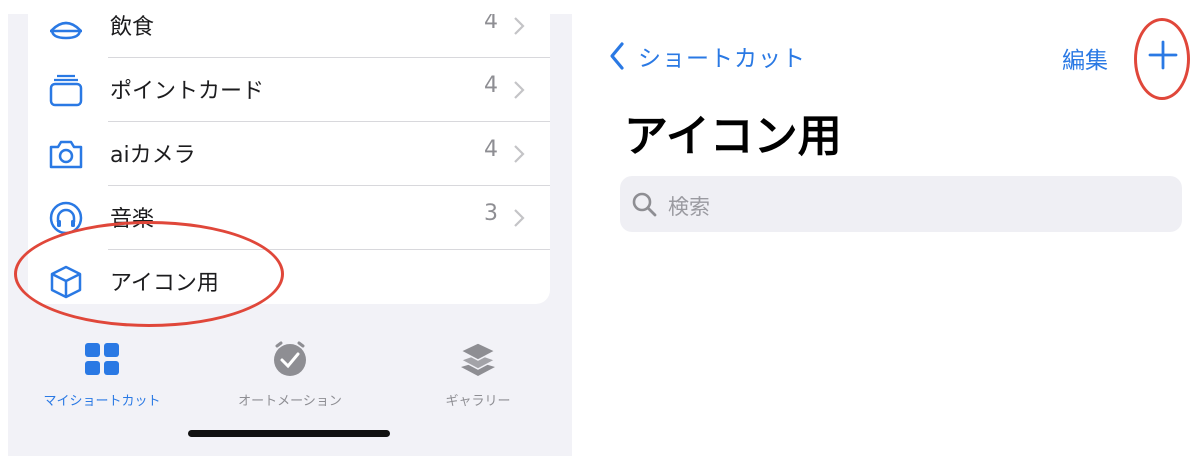  I want to click on tab-automation: オートメーション, so click(290, 372).